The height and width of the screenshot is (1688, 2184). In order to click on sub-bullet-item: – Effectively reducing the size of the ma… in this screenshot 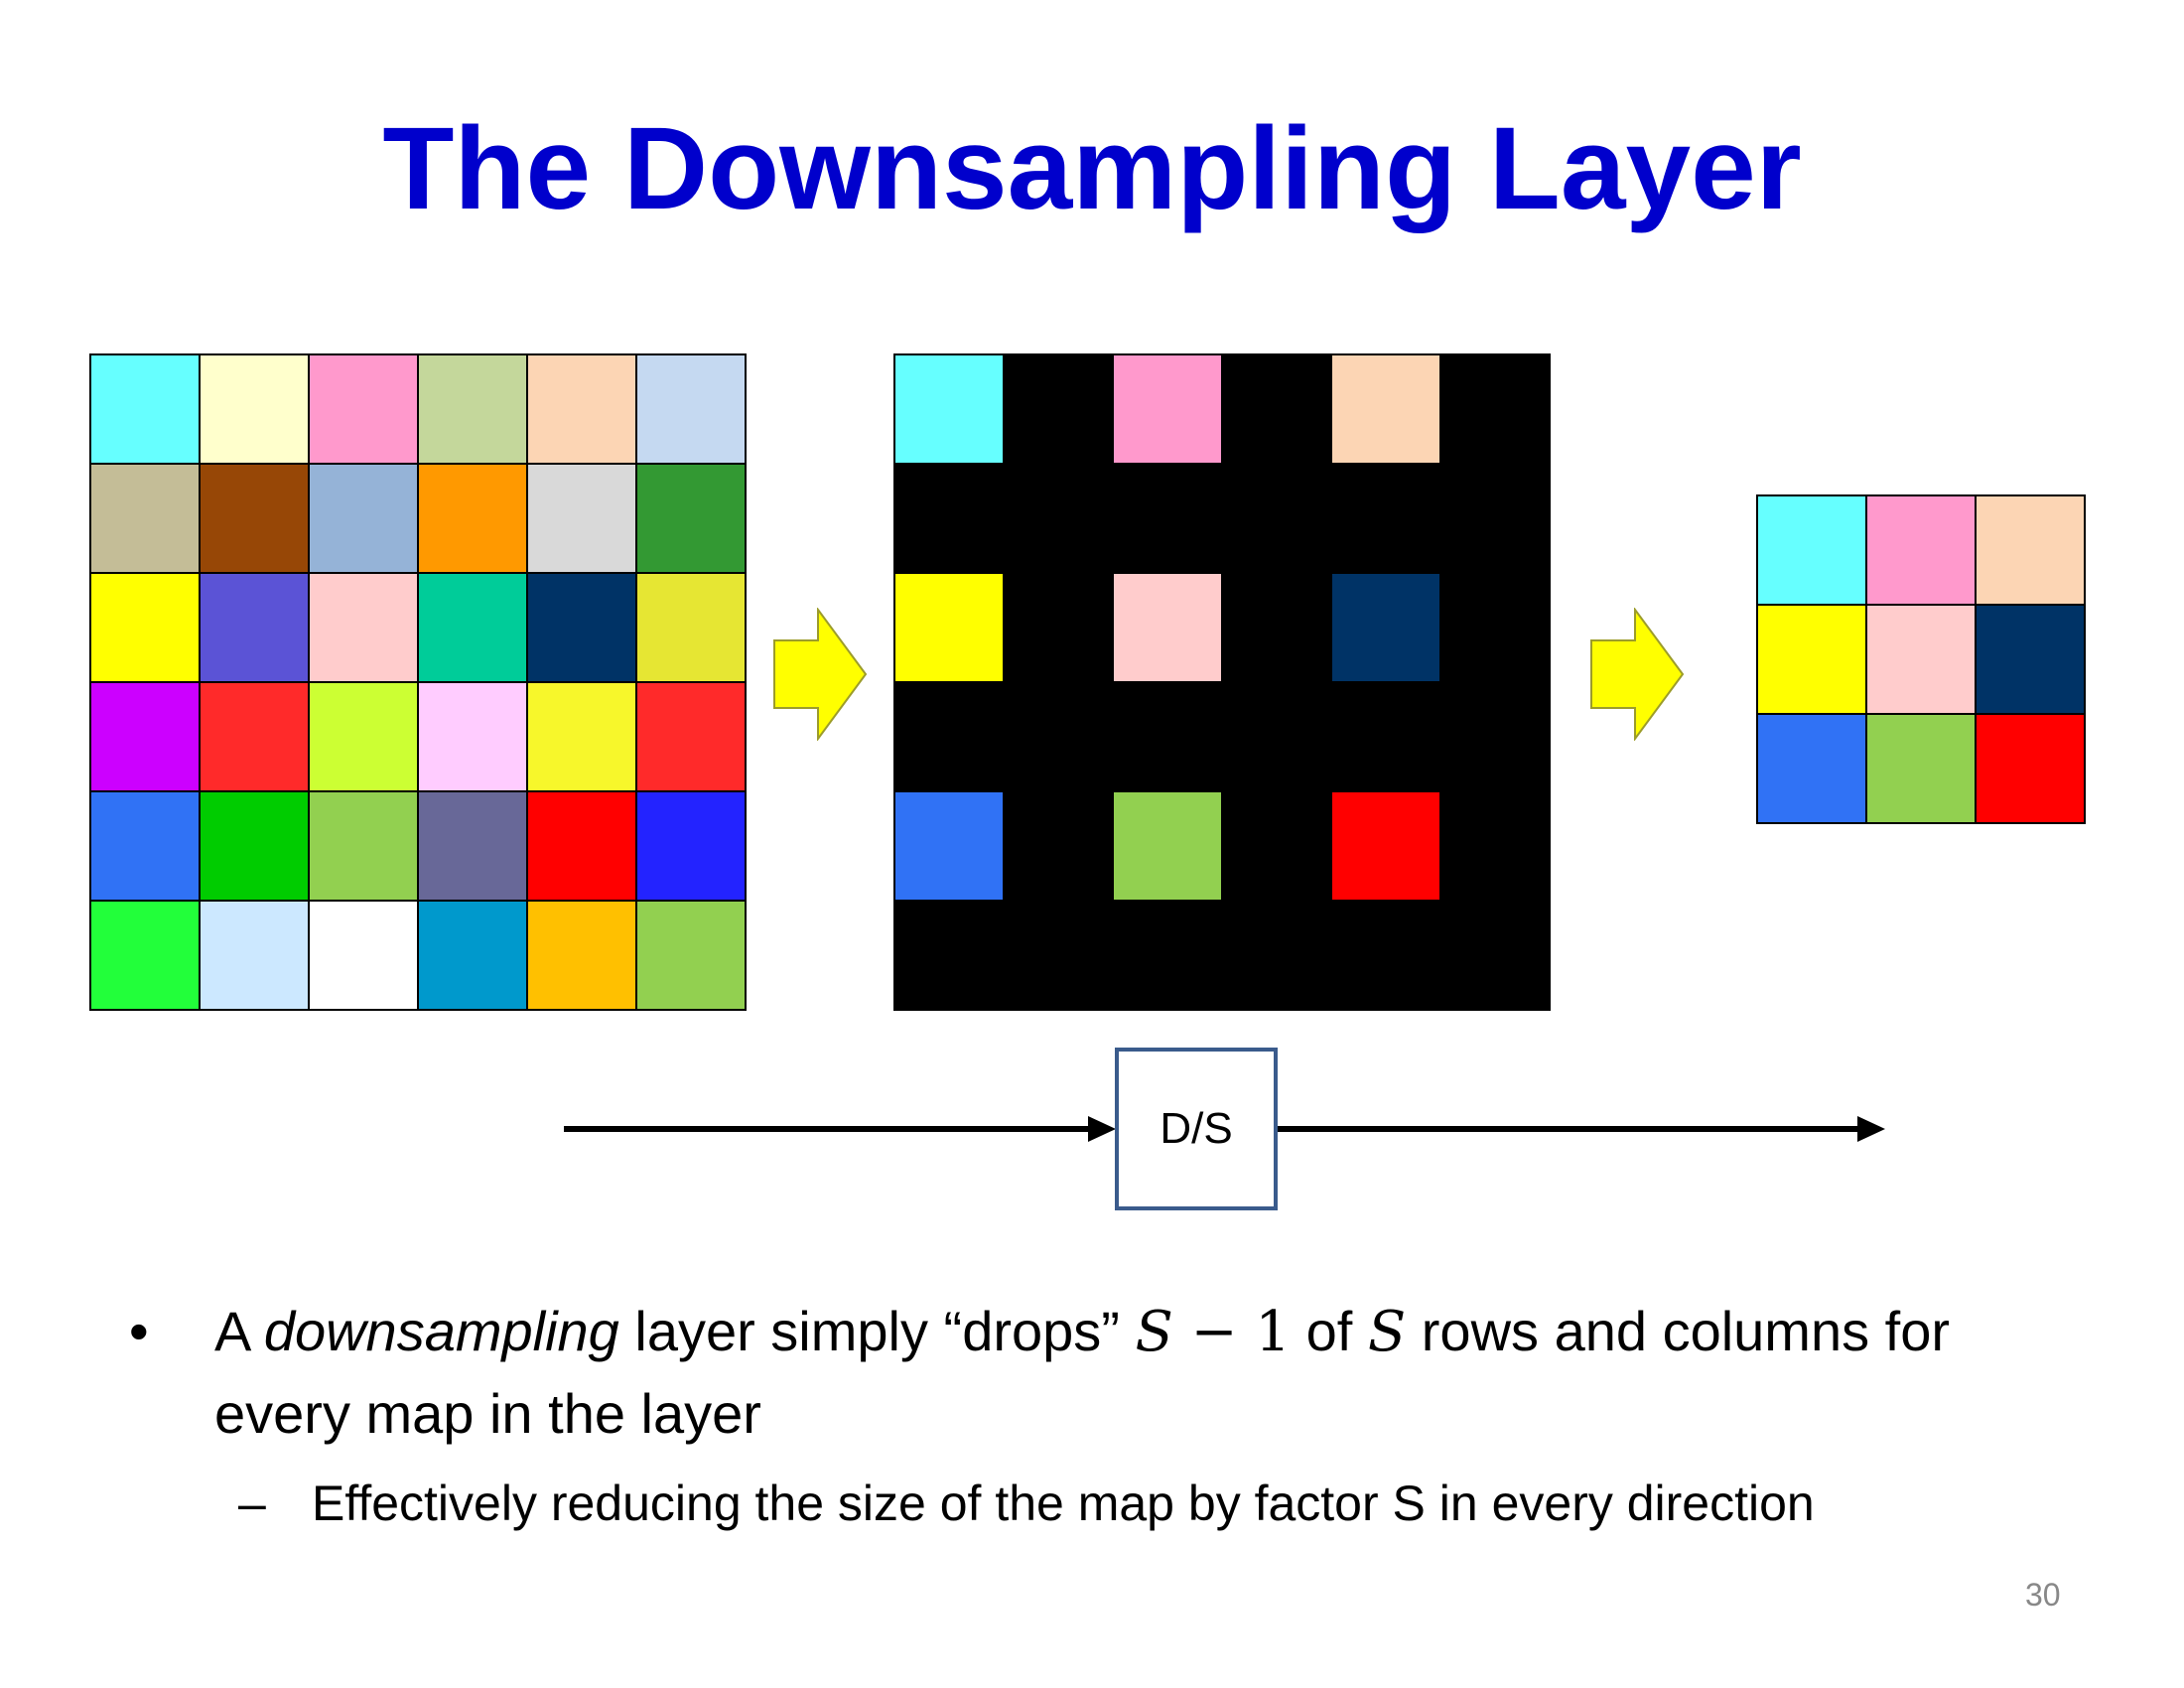, I will do `click(1112, 1503)`.